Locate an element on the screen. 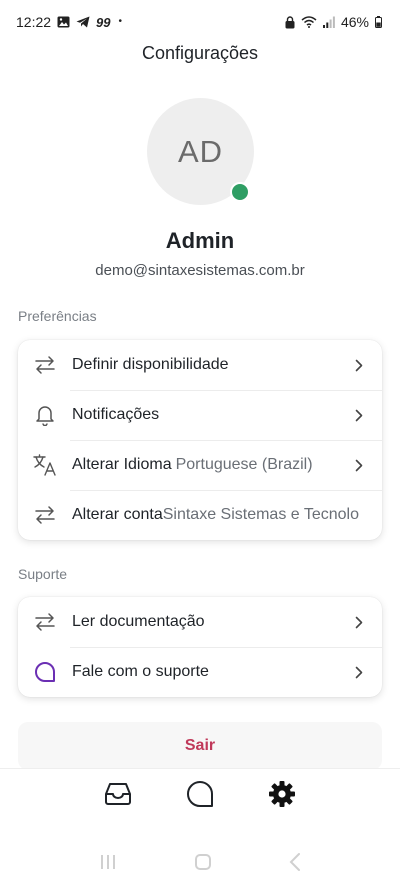  wifi-icon is located at coordinates (309, 22).